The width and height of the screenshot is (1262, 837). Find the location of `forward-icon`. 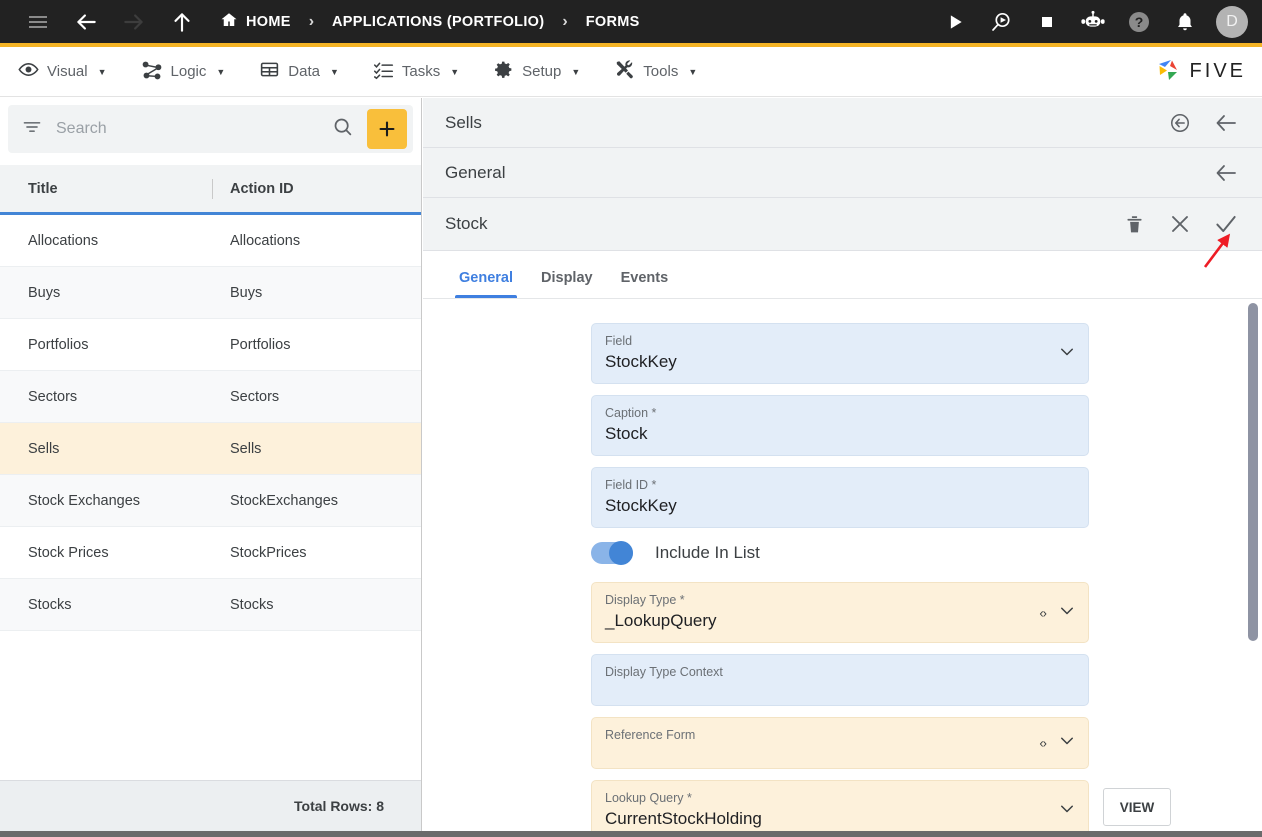

forward-icon is located at coordinates (134, 22).